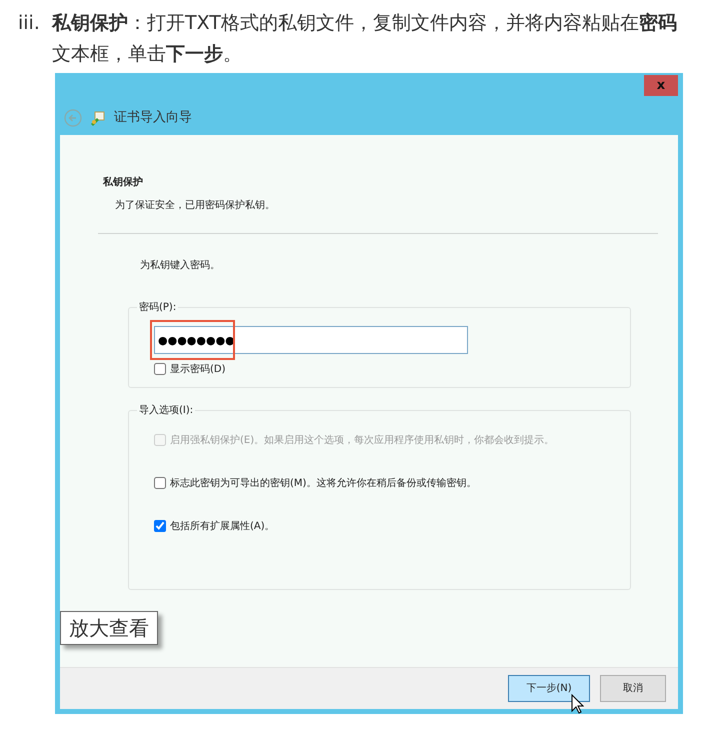  I want to click on wizard-title: 证书导入向导, so click(153, 118).